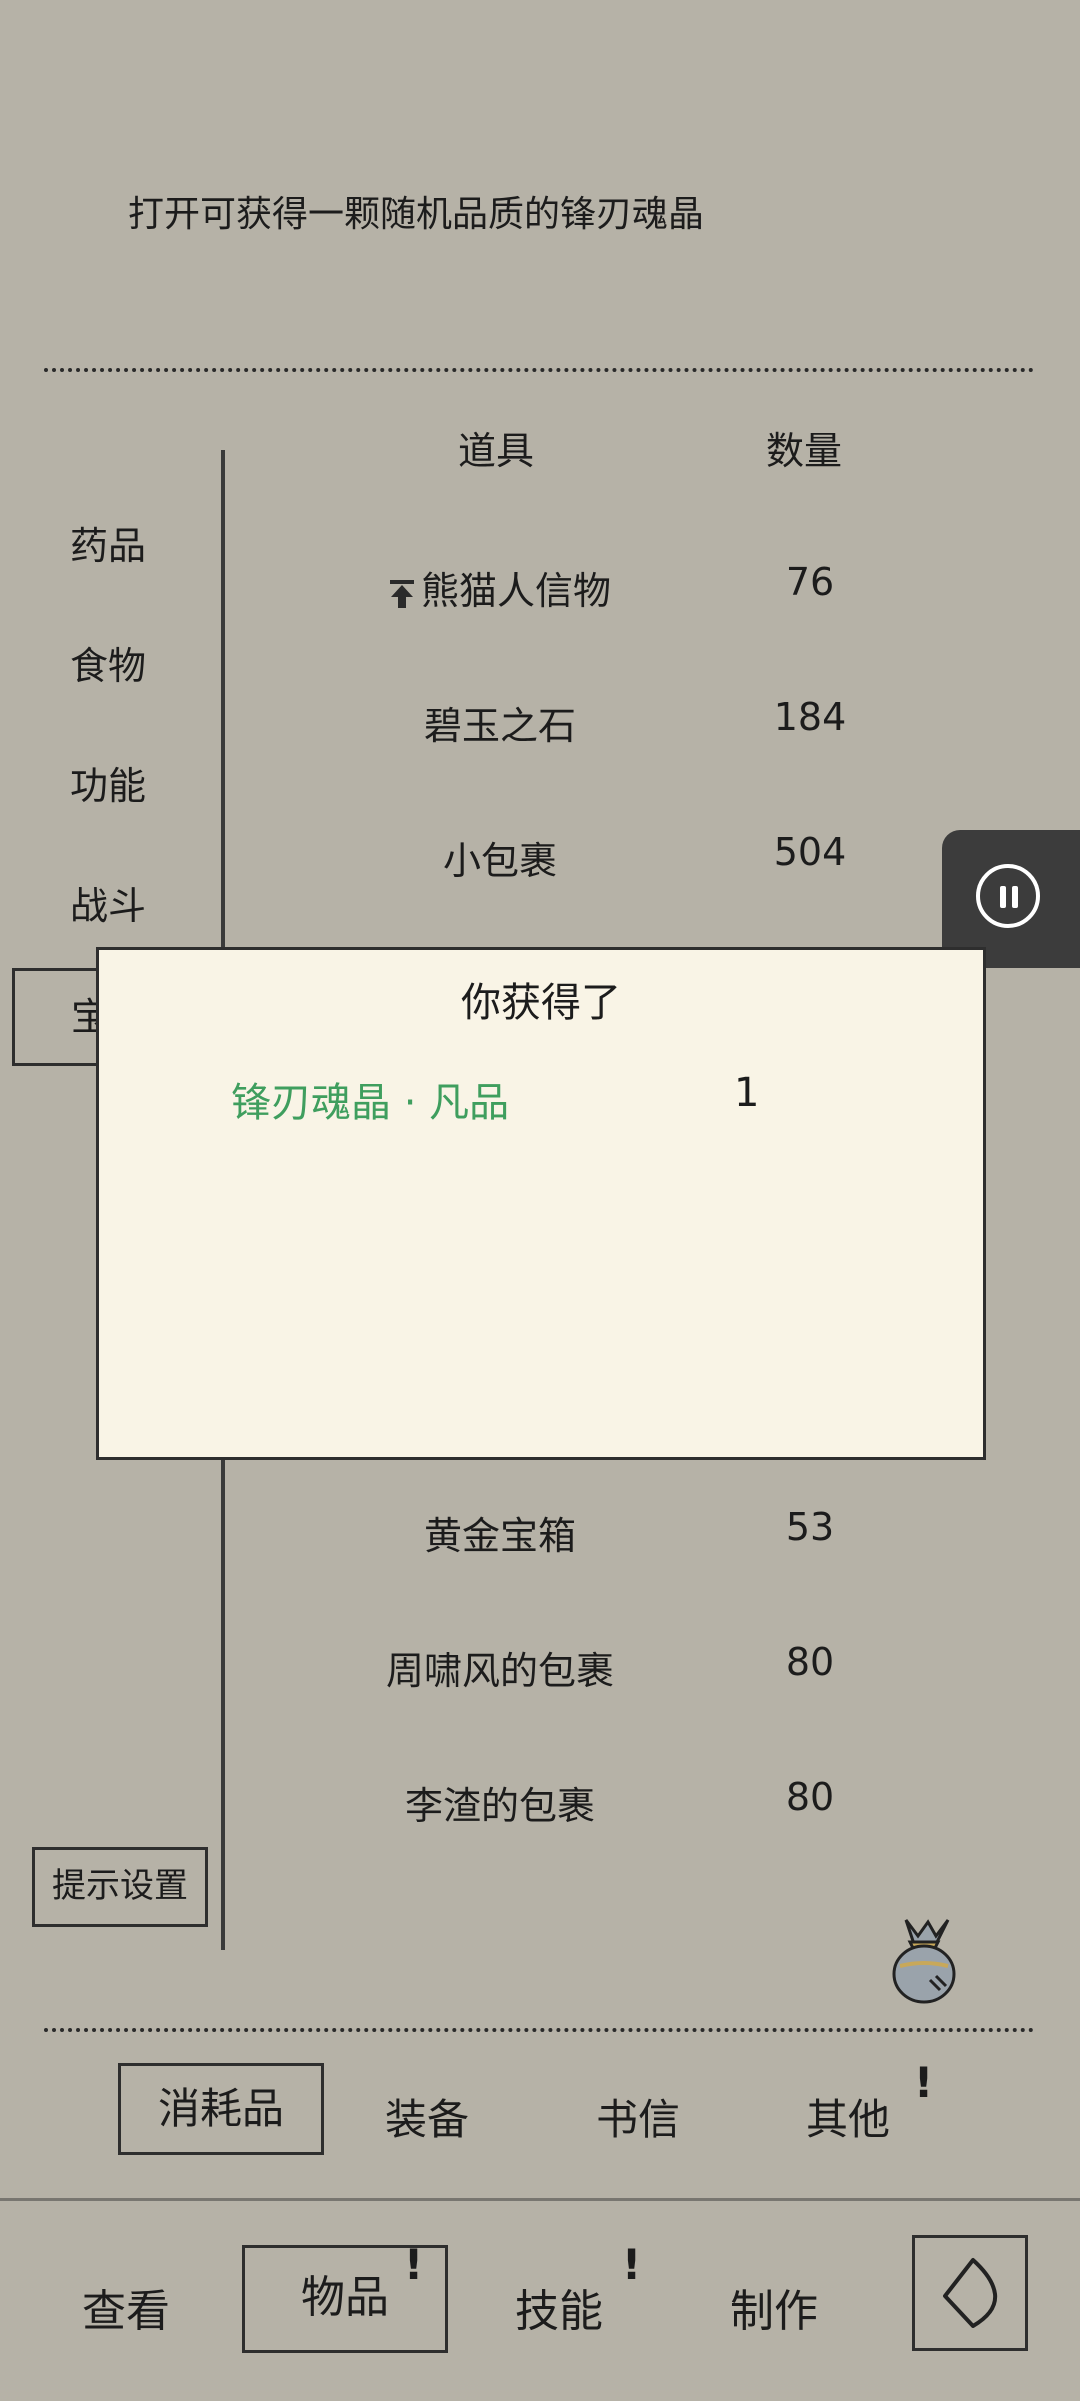  What do you see at coordinates (810, 852) in the screenshot?
I see `item-row-qty: 504` at bounding box center [810, 852].